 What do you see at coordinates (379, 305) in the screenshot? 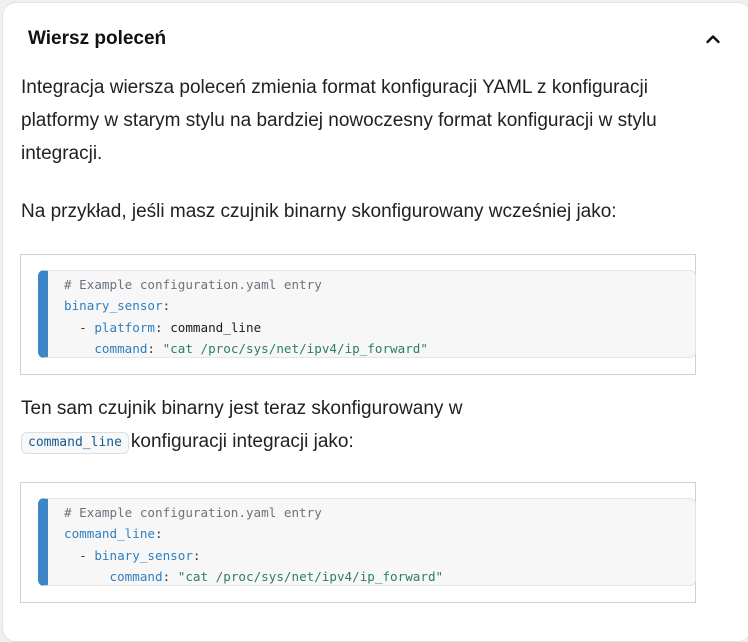
I see `code-line: binary_sensor:` at bounding box center [379, 305].